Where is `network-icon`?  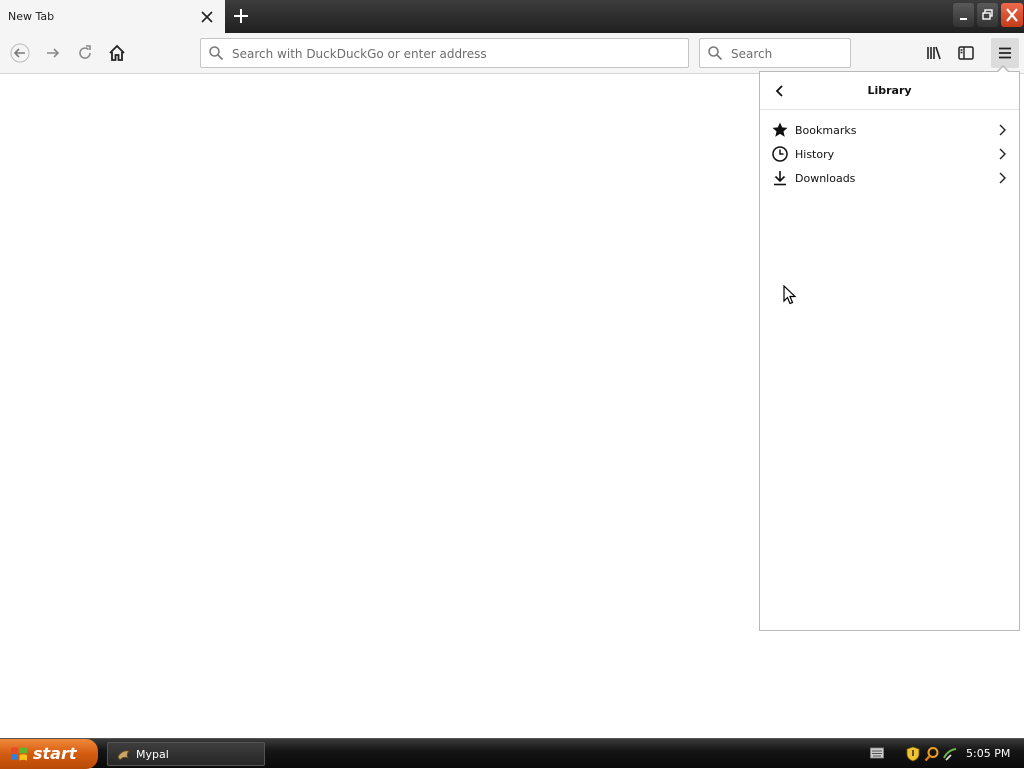 network-icon is located at coordinates (950, 754).